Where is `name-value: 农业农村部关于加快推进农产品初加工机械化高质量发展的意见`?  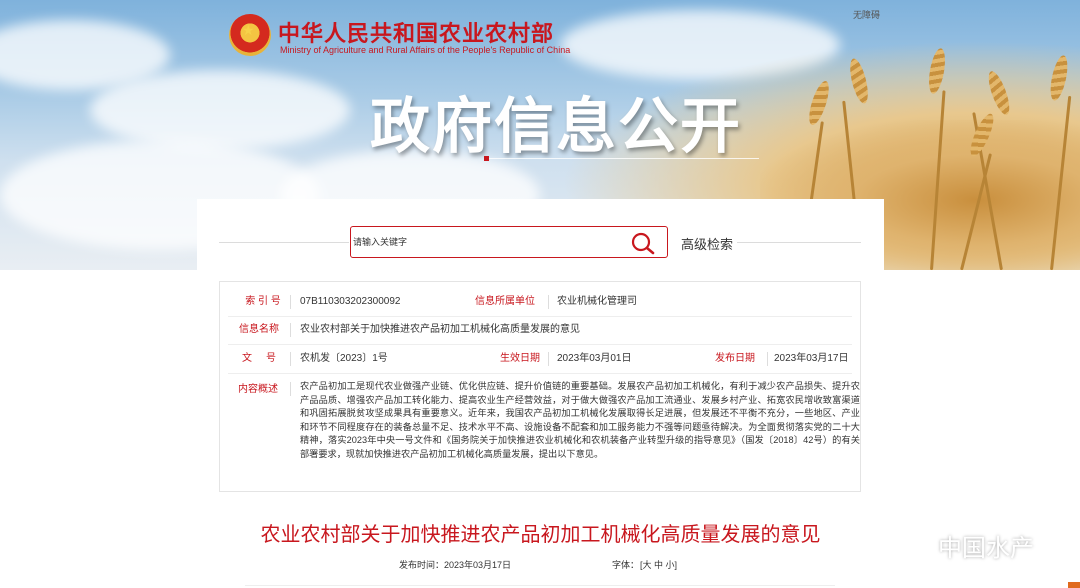
name-value: 农业农村部关于加快推进农产品初加工机械化高质量发展的意见 is located at coordinates (440, 329).